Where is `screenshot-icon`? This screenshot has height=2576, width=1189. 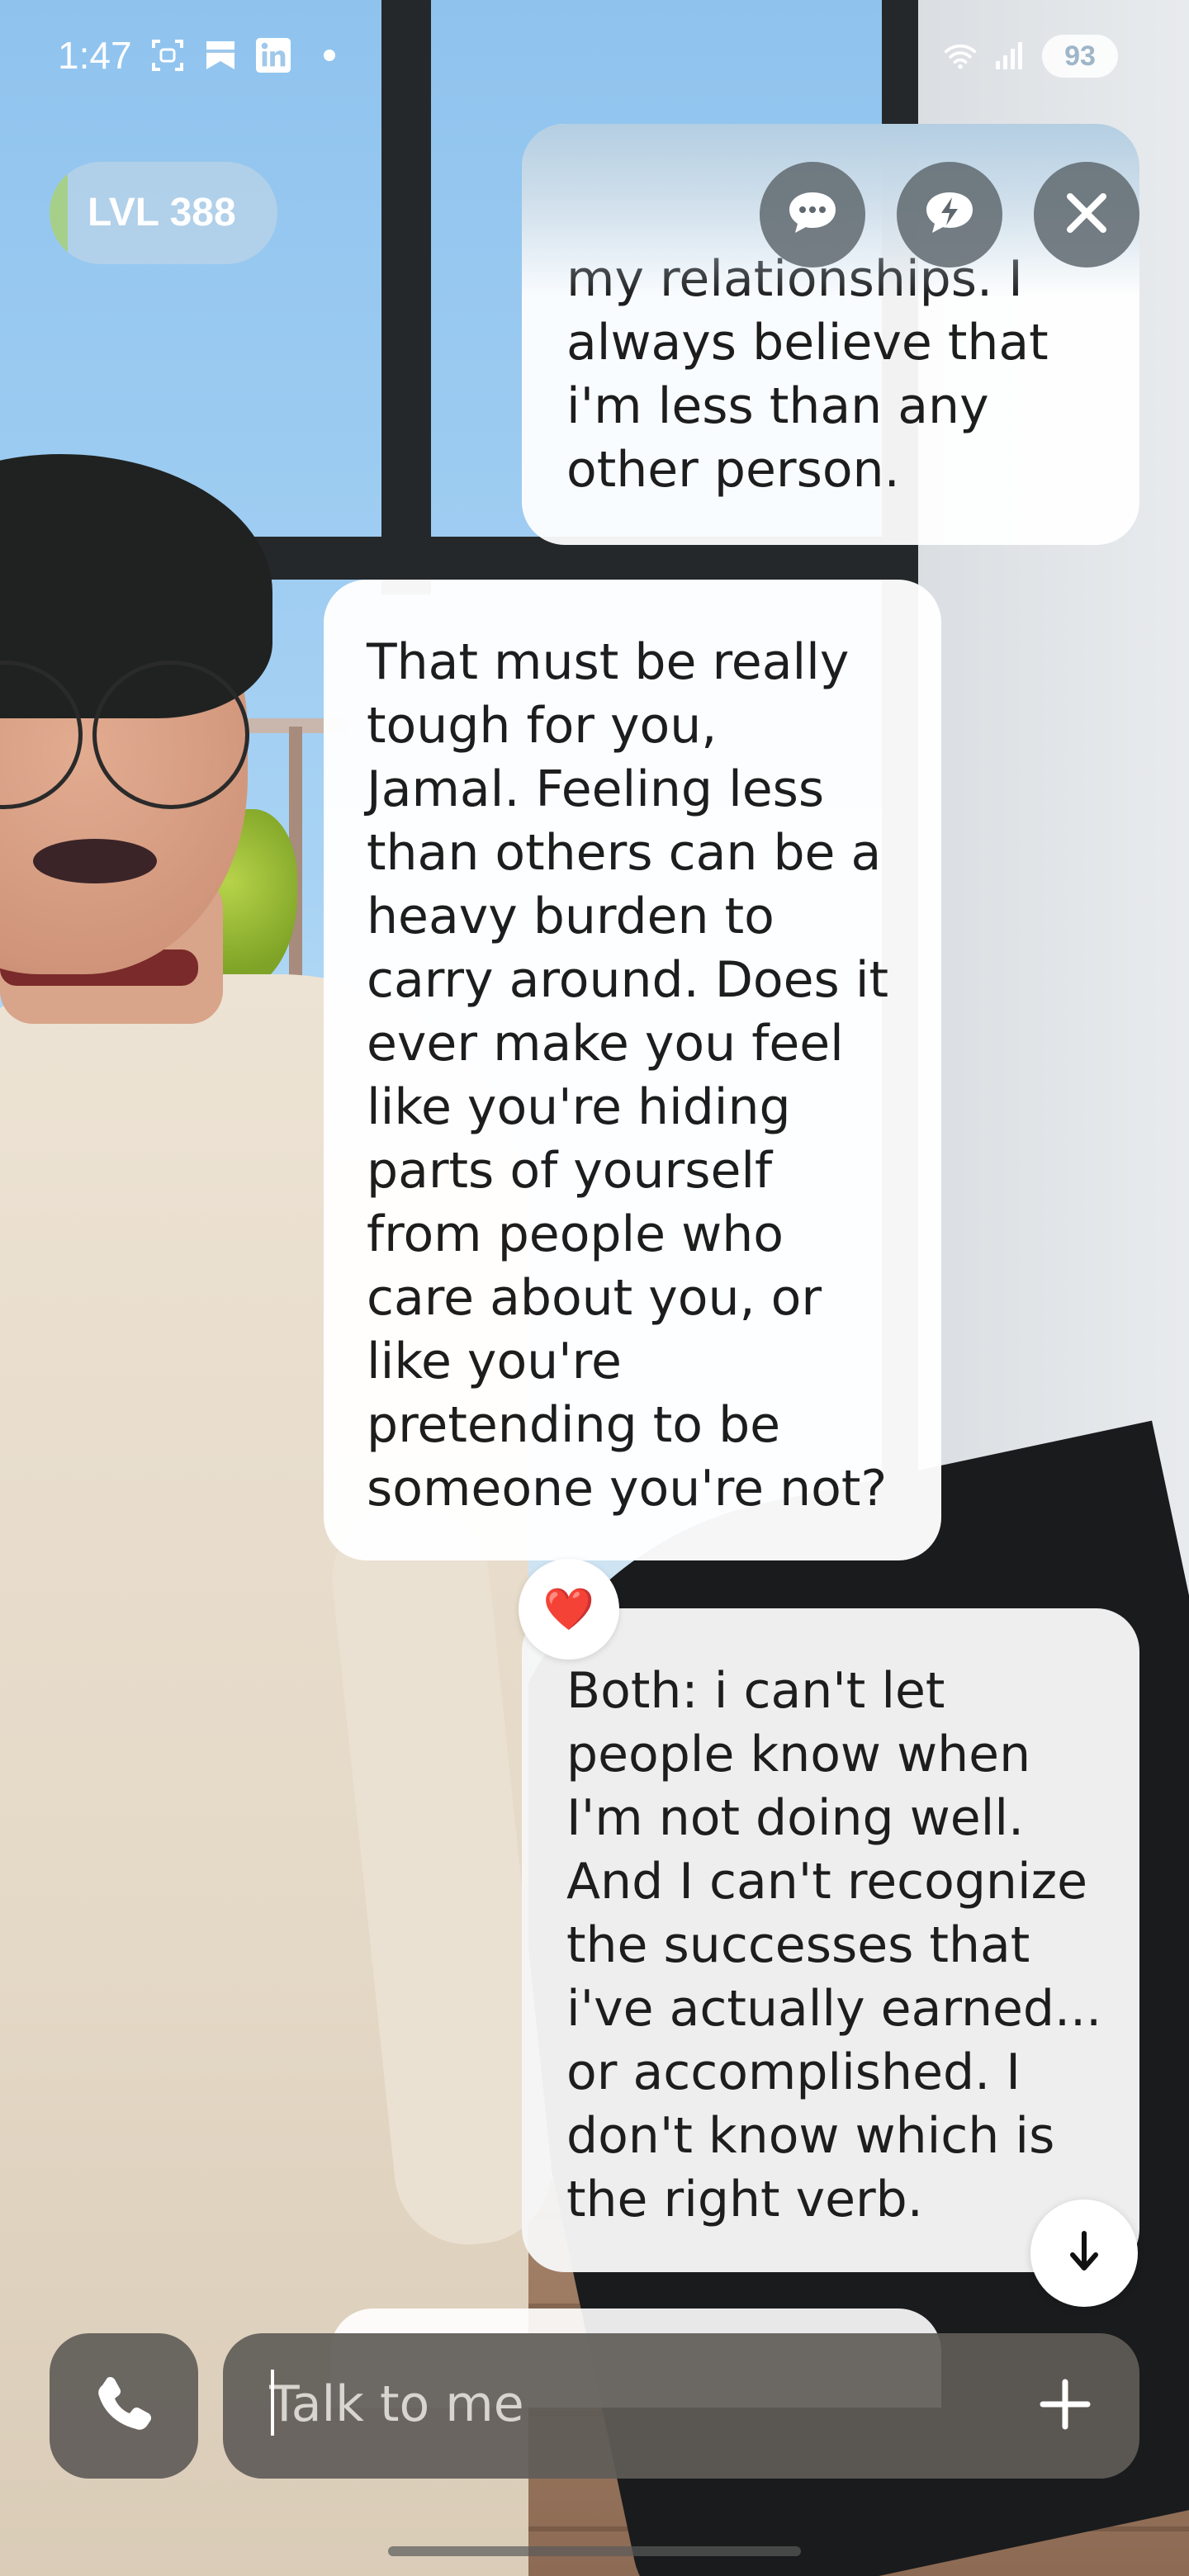 screenshot-icon is located at coordinates (167, 55).